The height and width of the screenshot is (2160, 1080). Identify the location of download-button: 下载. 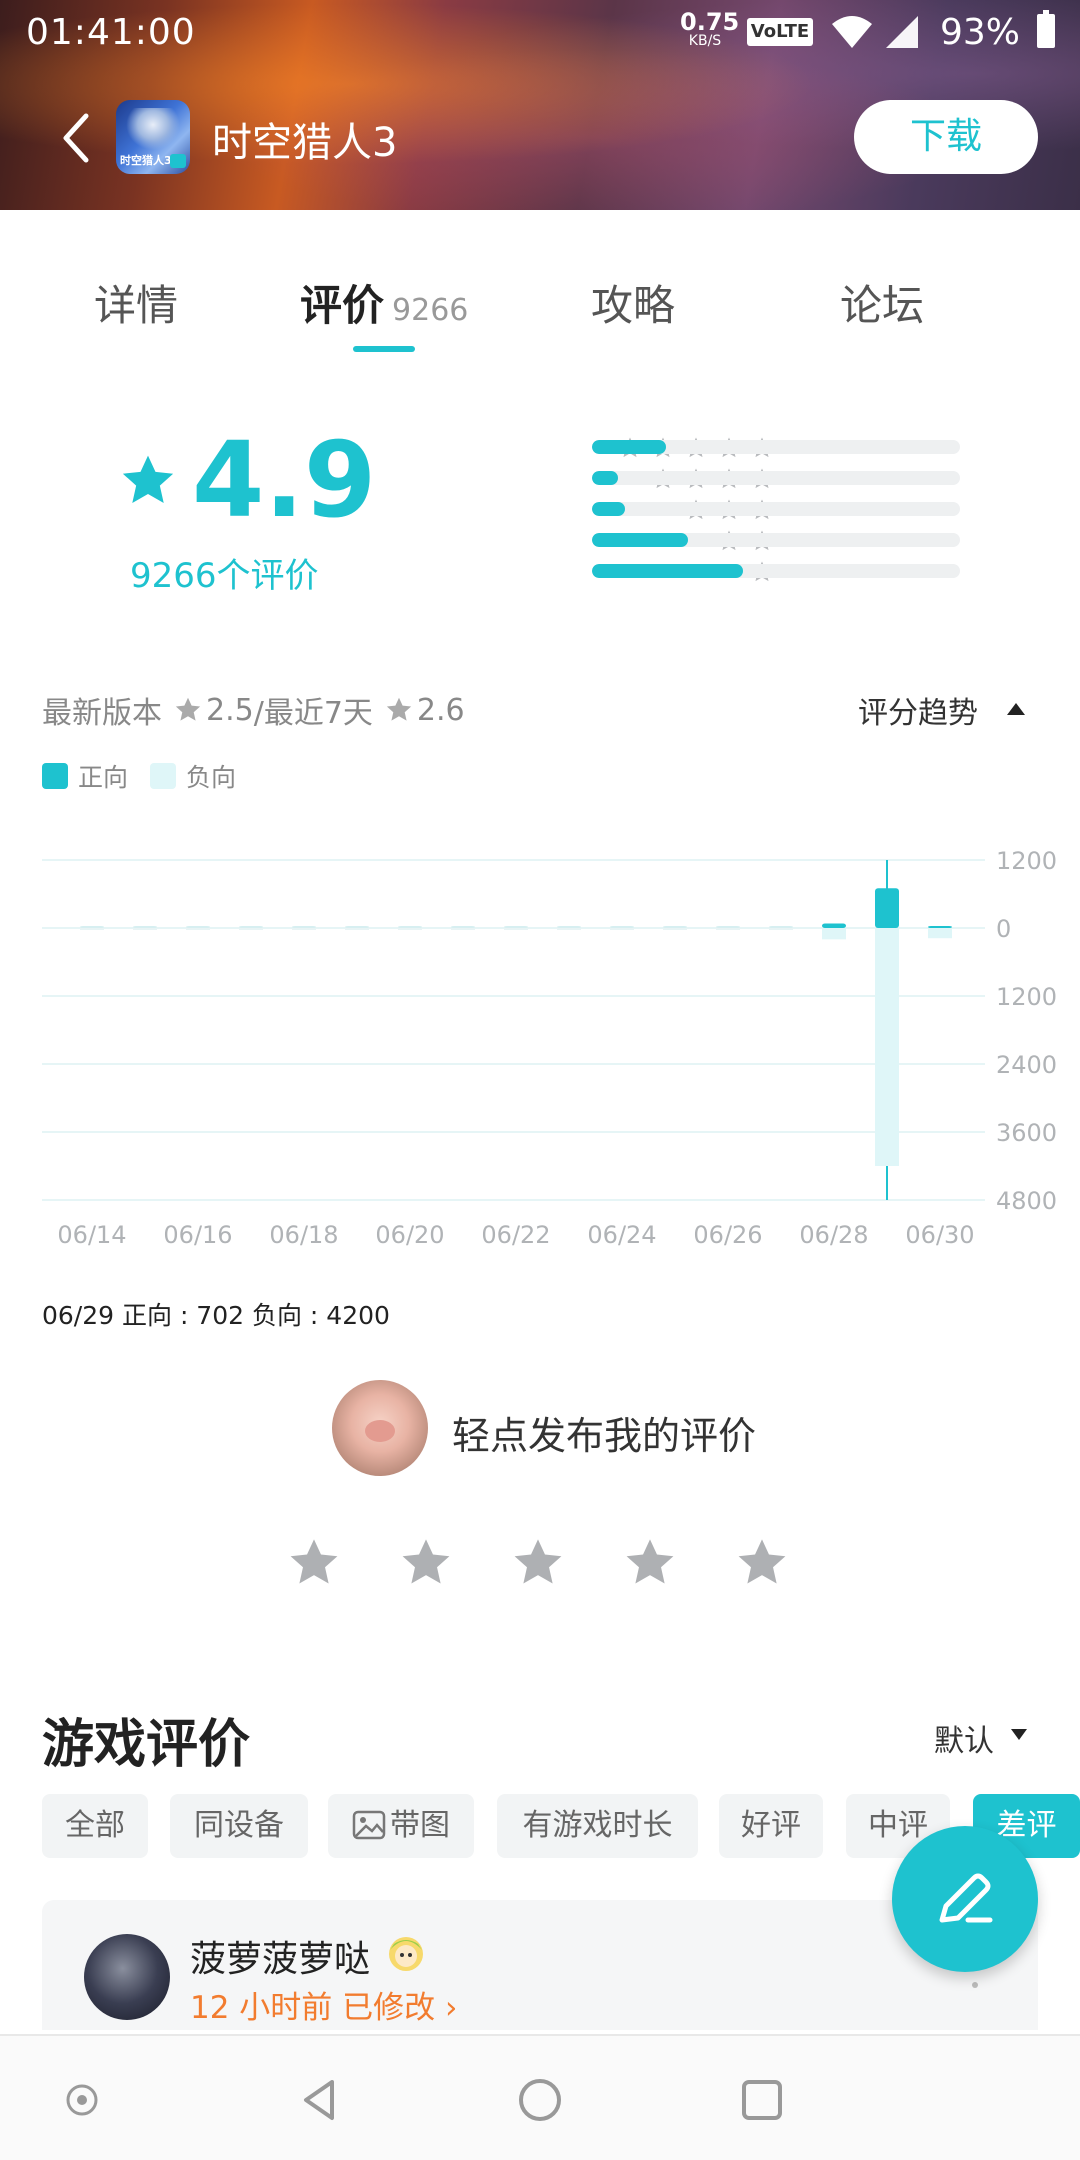
(946, 137).